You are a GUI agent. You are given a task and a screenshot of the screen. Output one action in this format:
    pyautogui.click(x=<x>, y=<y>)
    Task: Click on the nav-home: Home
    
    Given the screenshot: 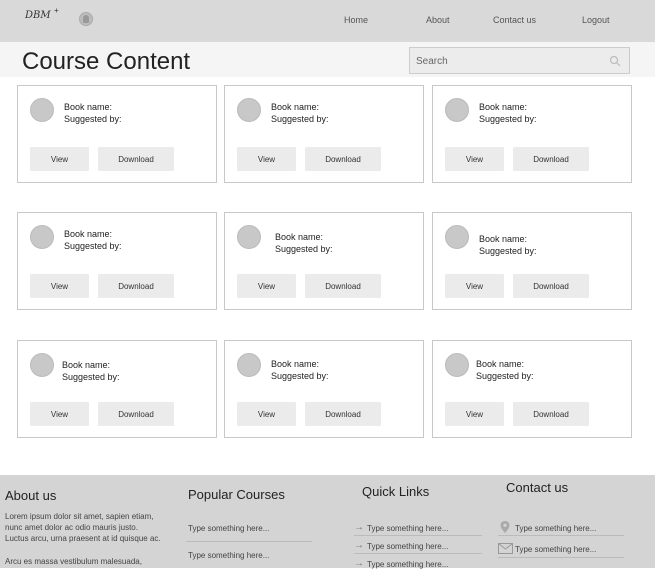 What is the action you would take?
    pyautogui.click(x=356, y=20)
    